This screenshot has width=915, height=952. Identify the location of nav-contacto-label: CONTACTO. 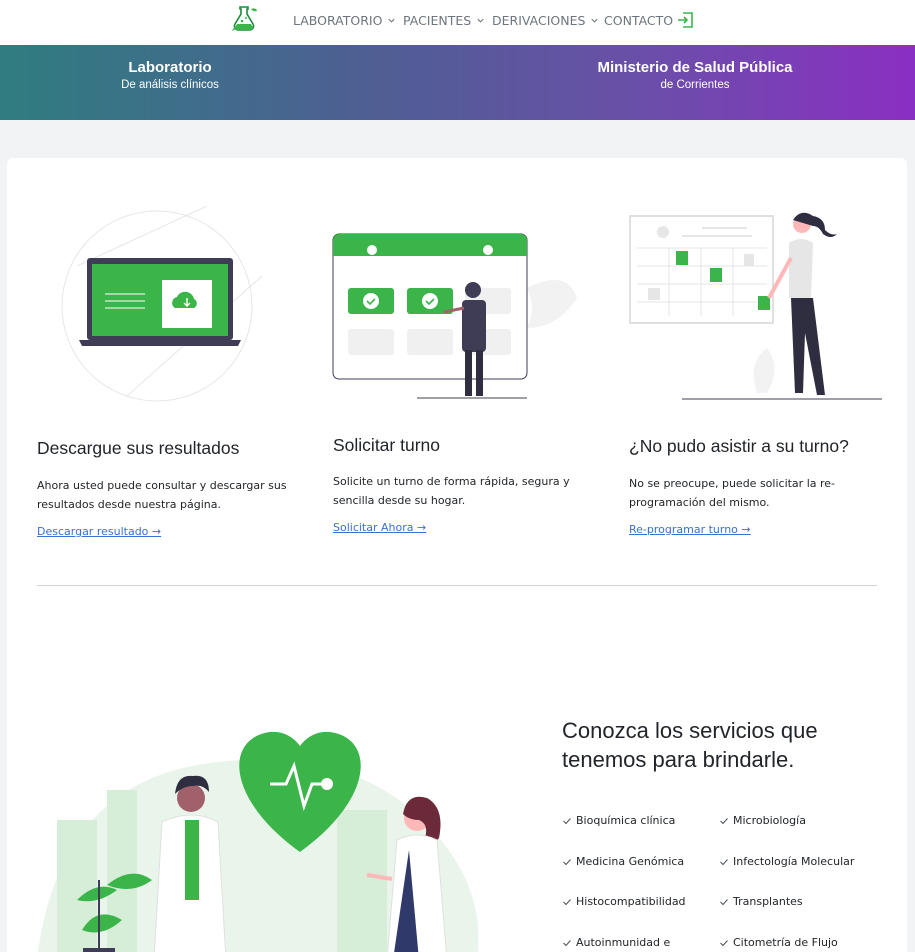
(639, 20).